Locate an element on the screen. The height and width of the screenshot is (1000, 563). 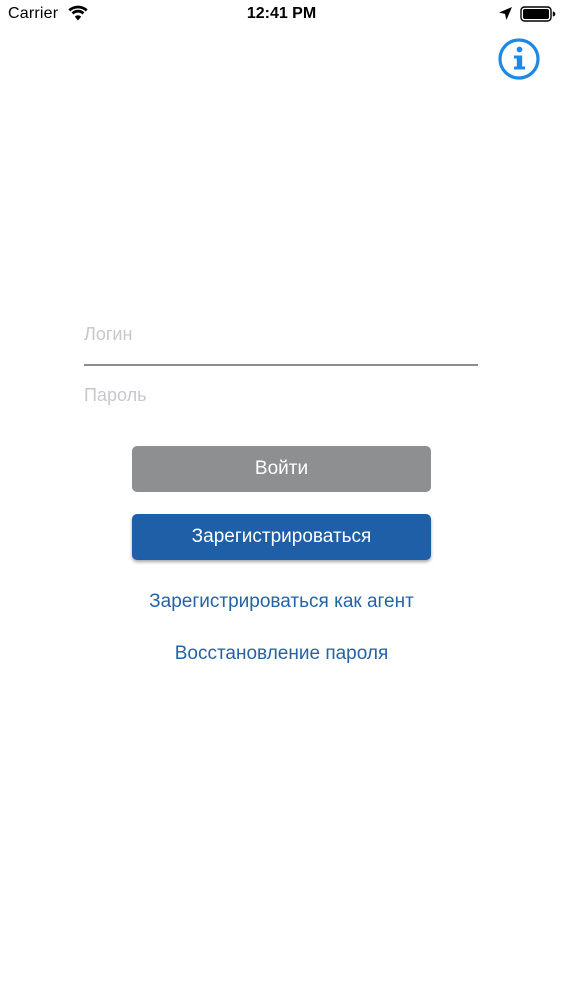
status-bar: Carrier 12:41 PM is located at coordinates (281, 15).